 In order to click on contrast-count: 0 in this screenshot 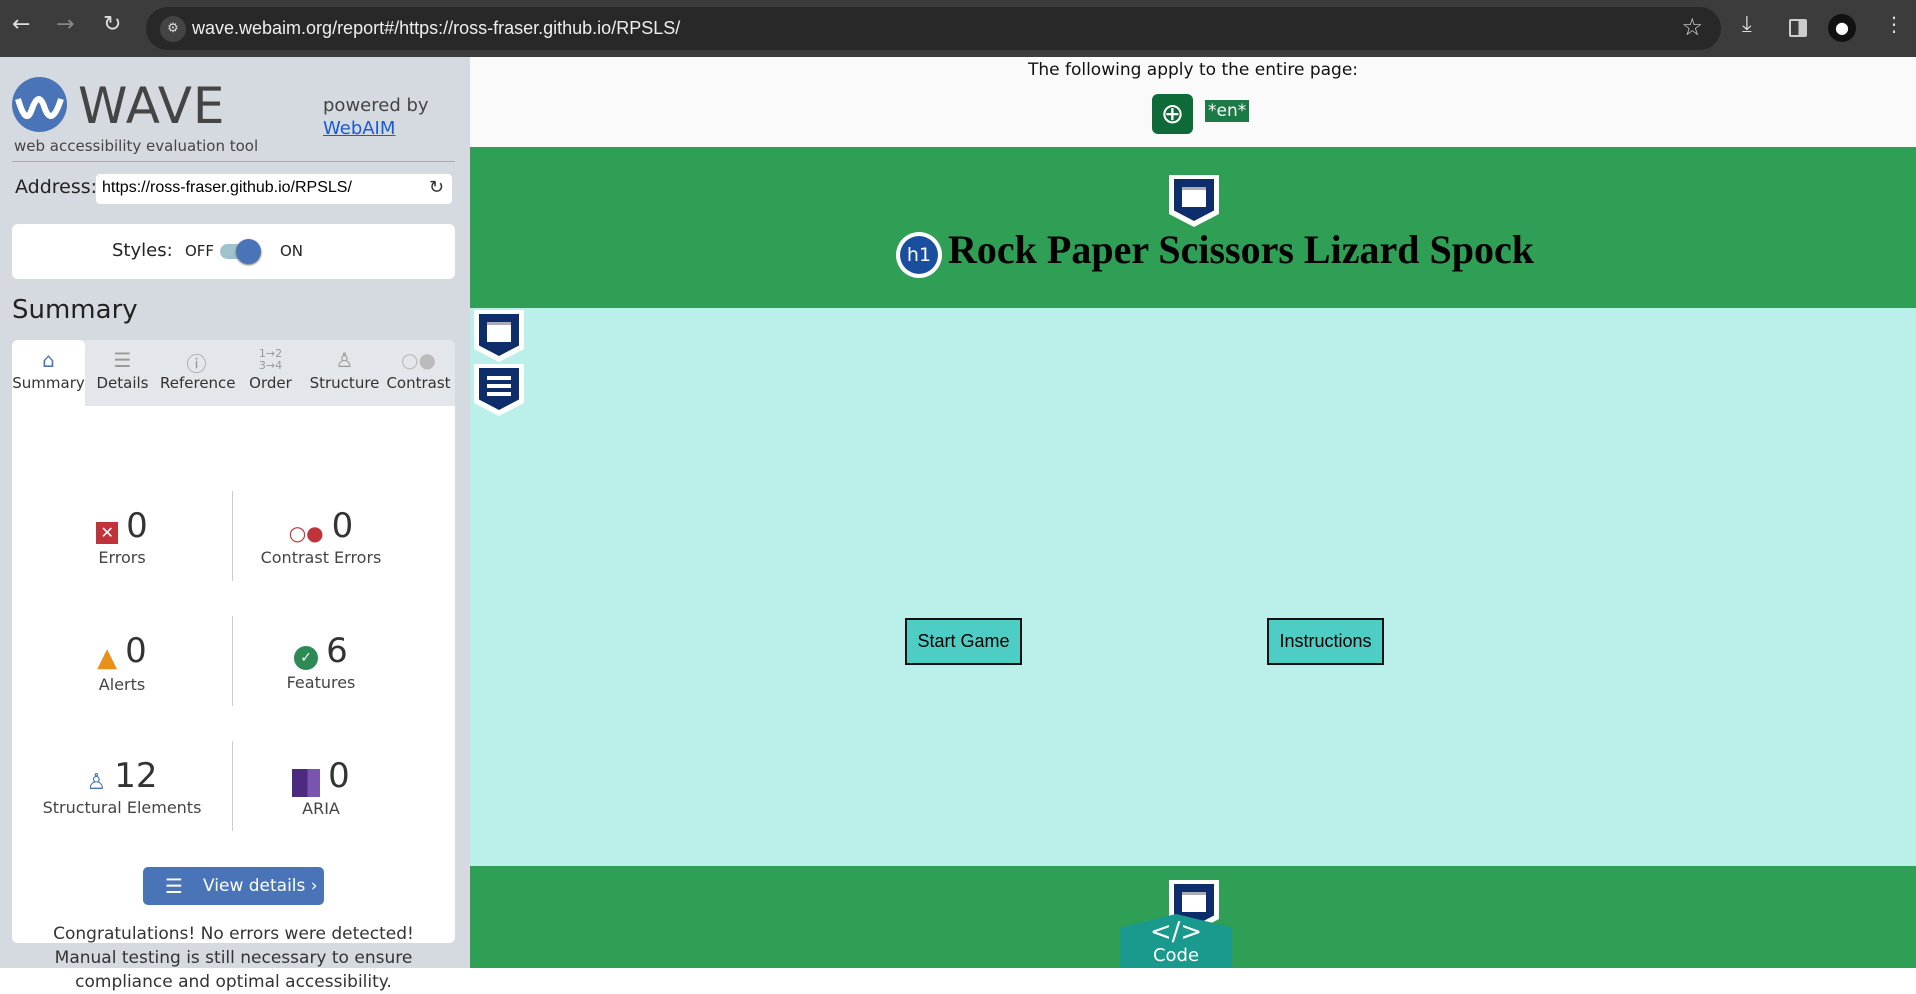, I will do `click(342, 526)`.